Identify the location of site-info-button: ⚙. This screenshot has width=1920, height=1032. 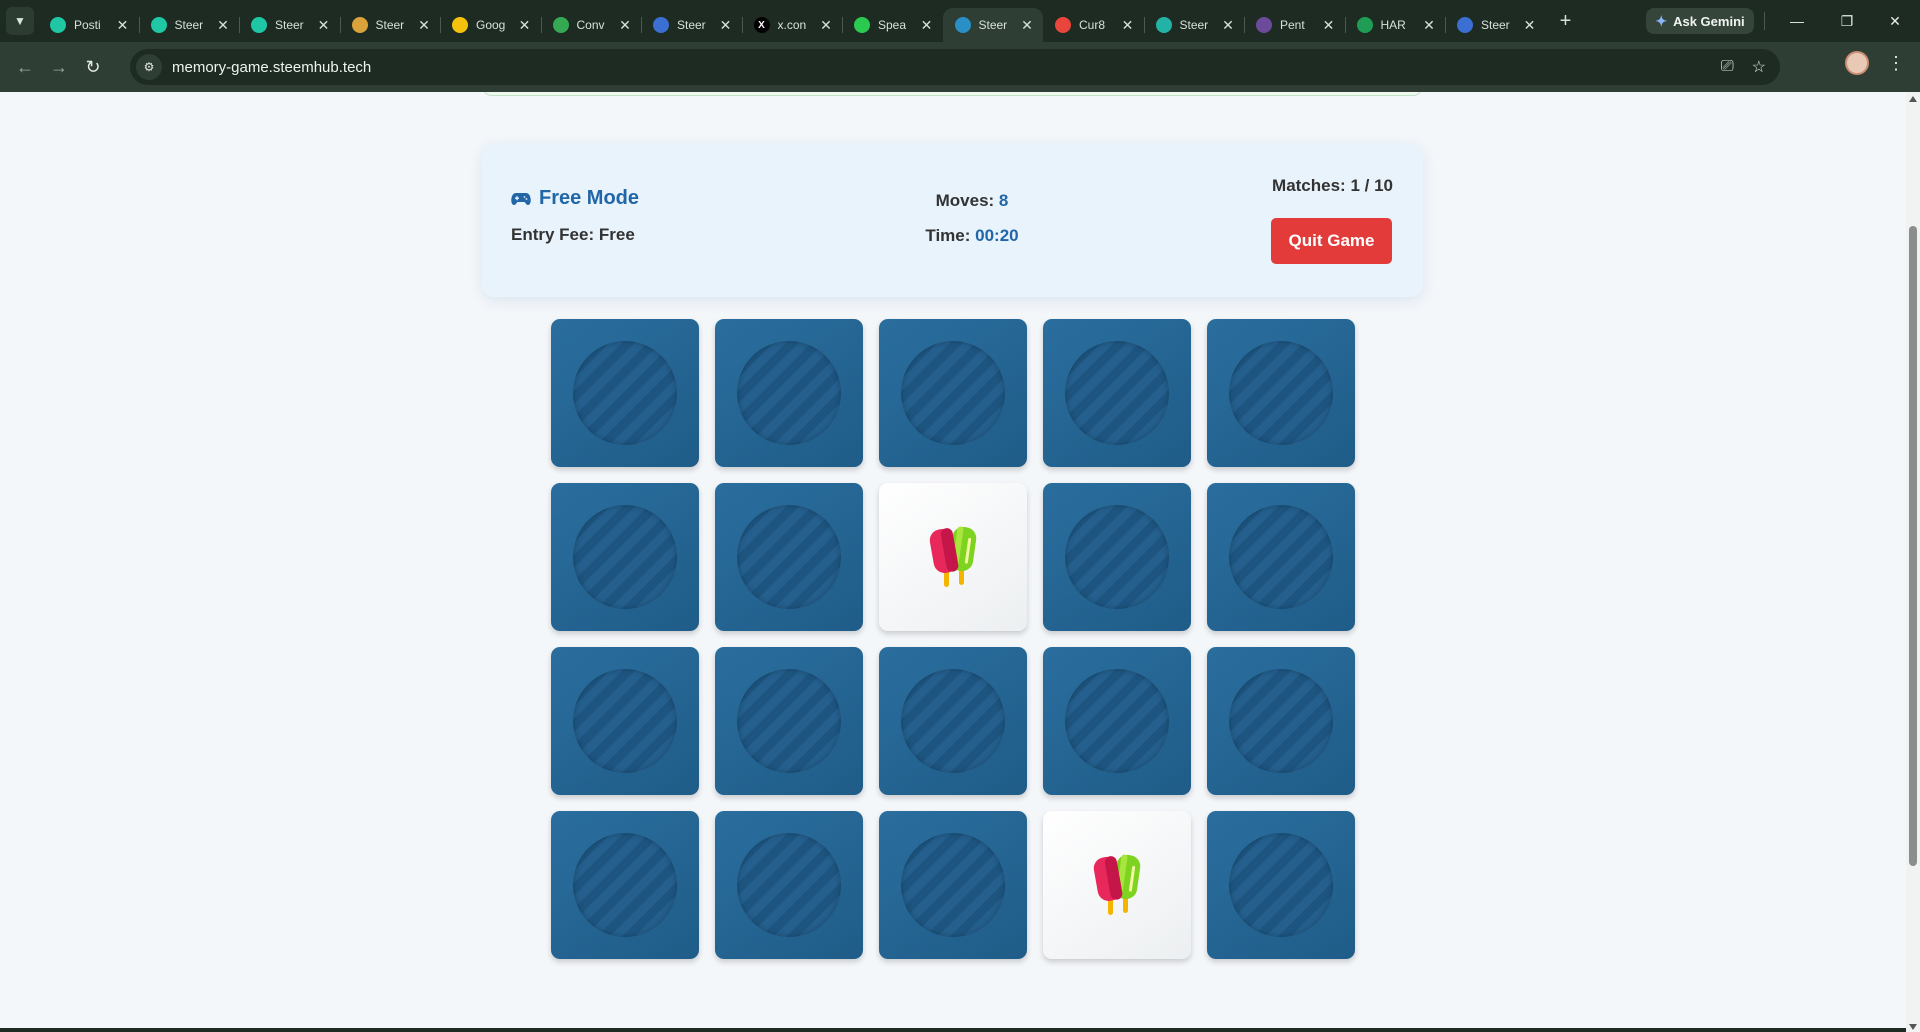
(149, 67).